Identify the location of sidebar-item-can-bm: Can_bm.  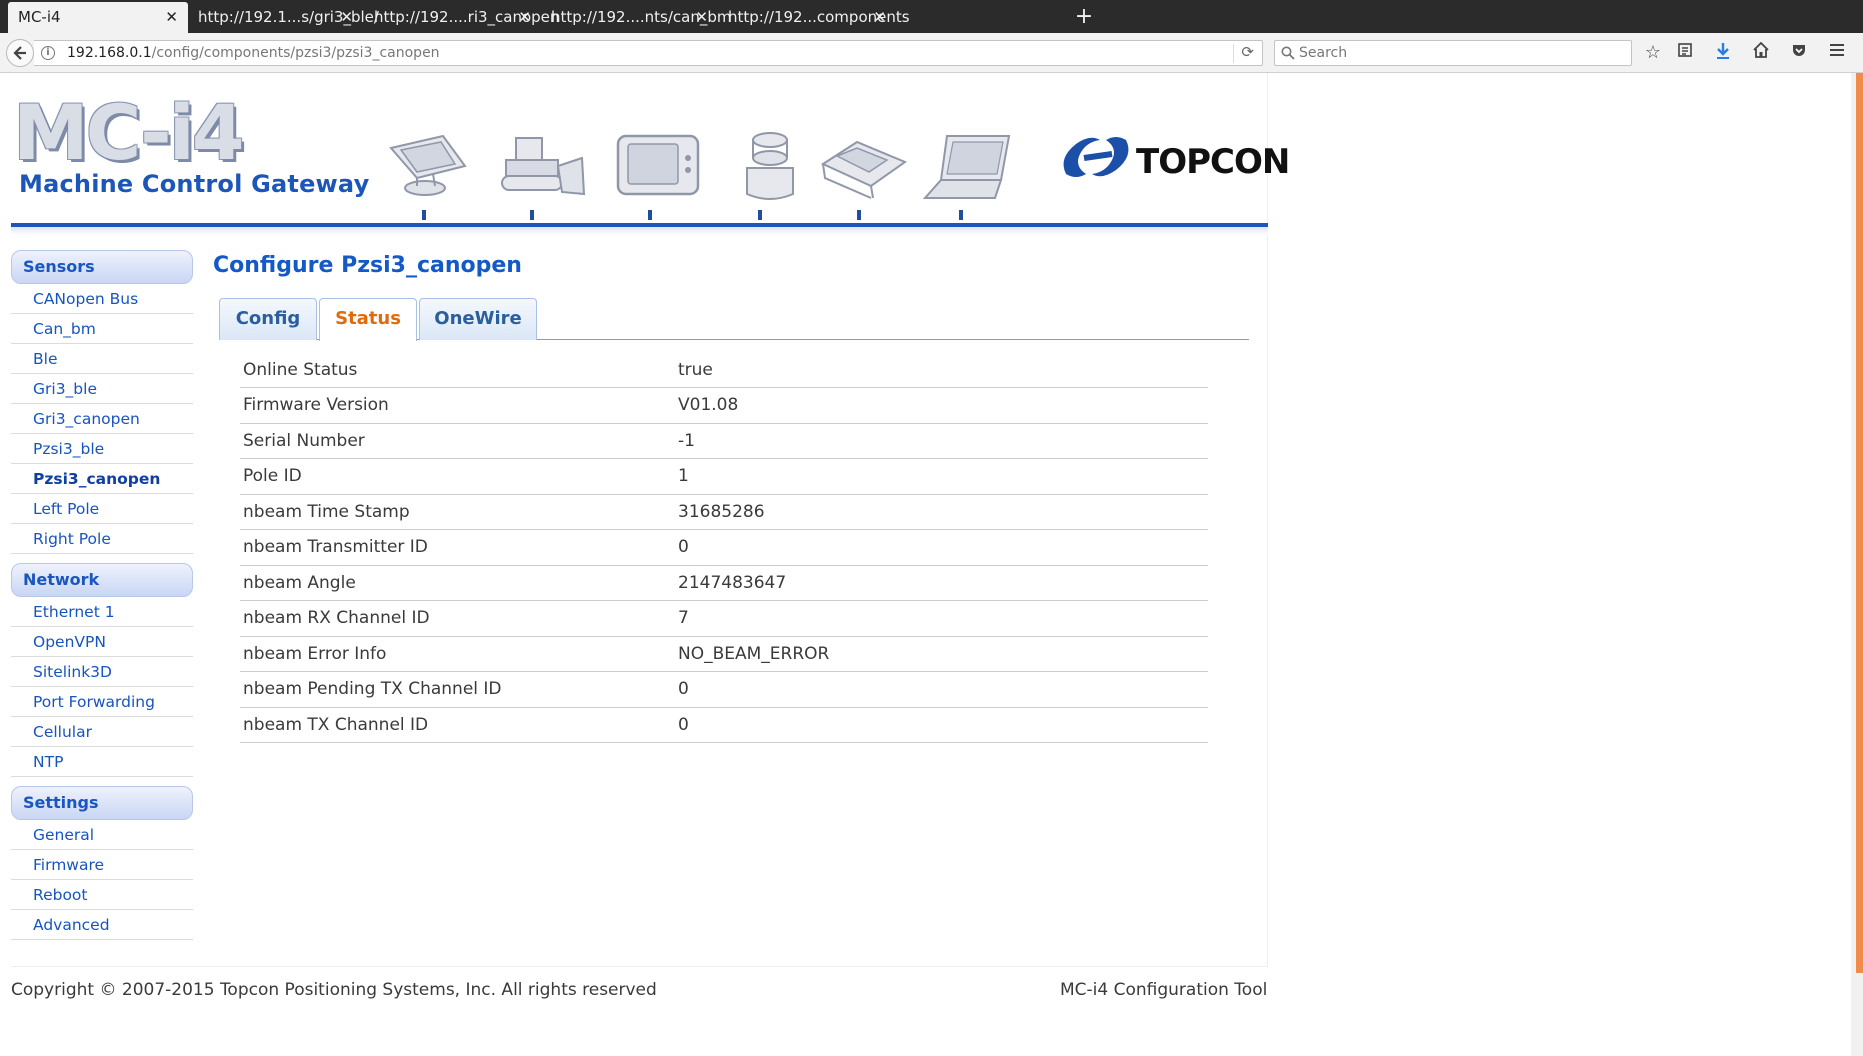
(102, 329).